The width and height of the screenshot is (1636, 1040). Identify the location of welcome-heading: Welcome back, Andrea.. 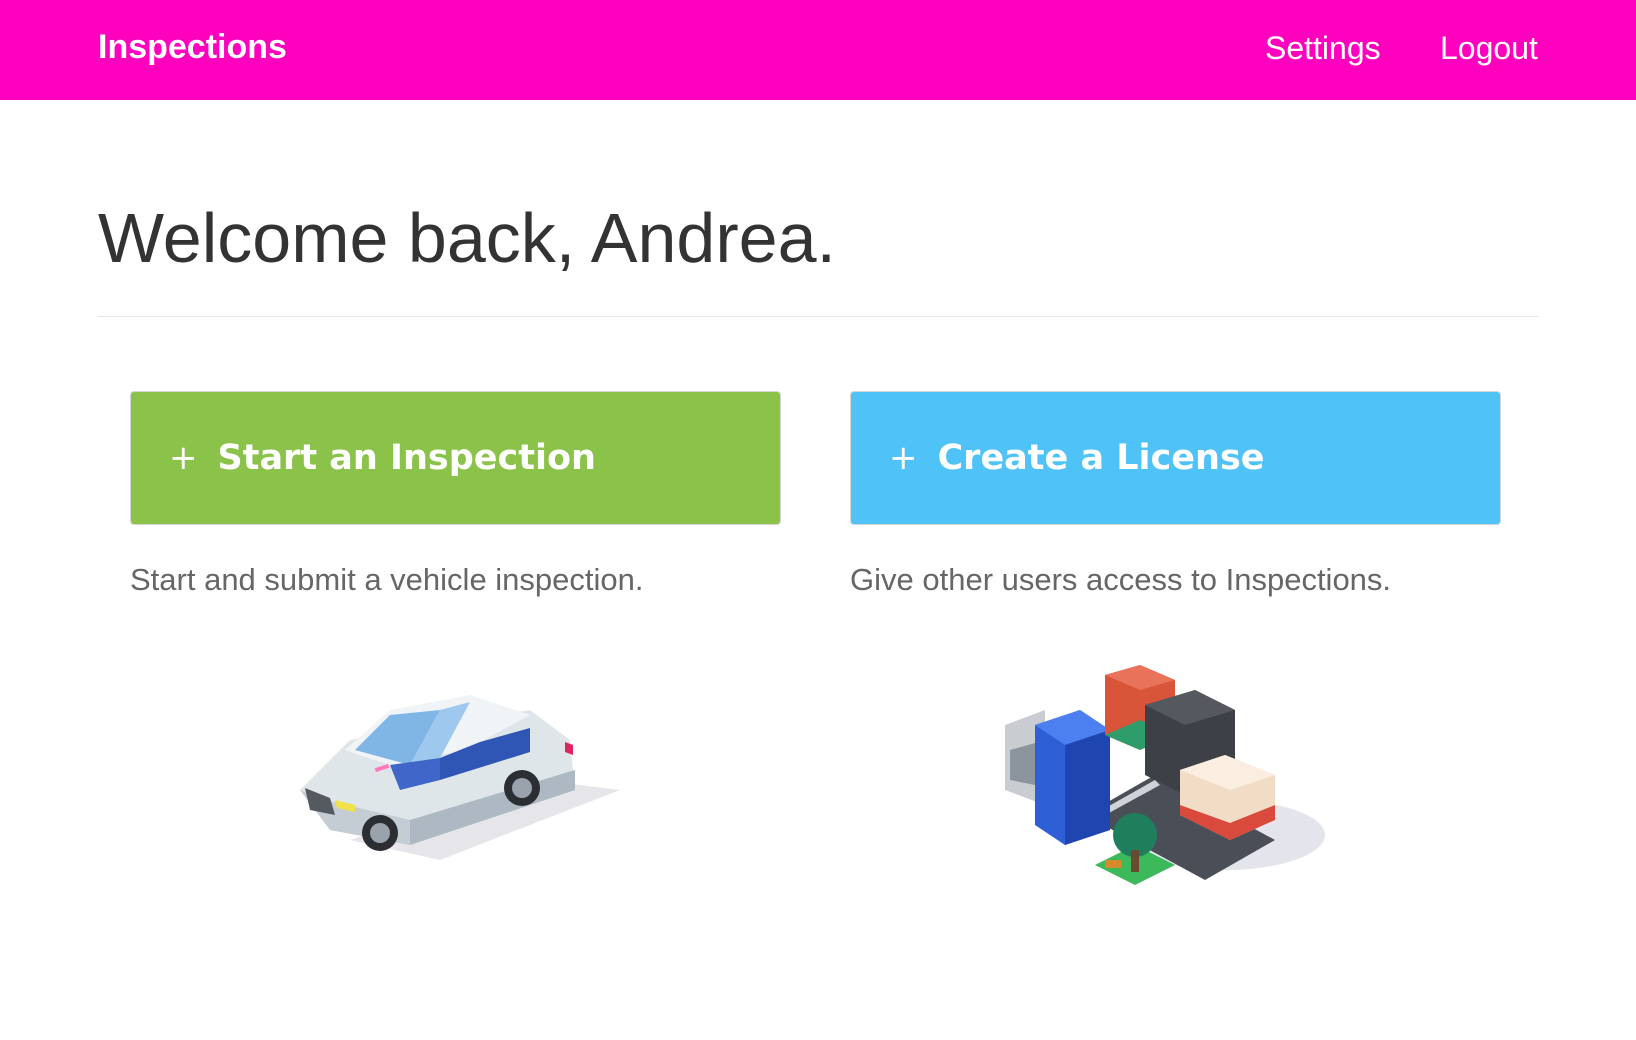
(467, 238).